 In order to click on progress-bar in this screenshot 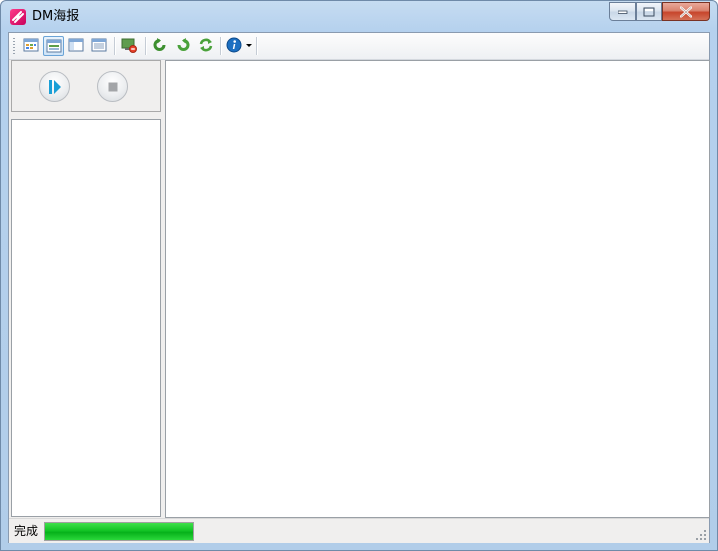, I will do `click(119, 531)`.